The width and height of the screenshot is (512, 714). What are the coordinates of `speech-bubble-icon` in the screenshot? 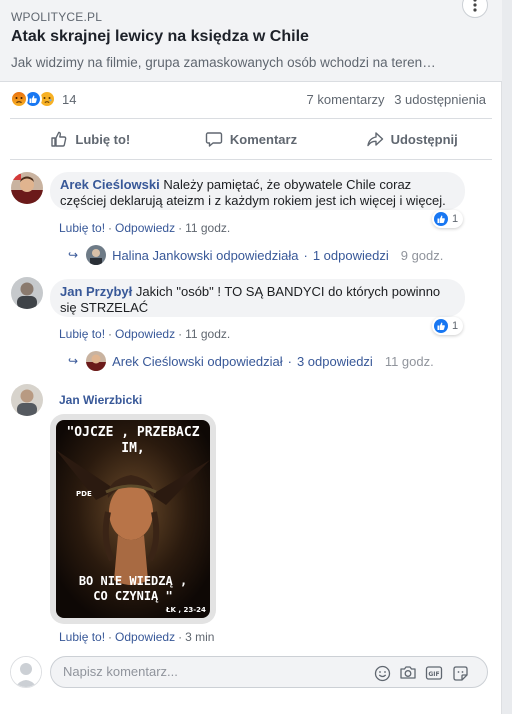 It's located at (214, 139).